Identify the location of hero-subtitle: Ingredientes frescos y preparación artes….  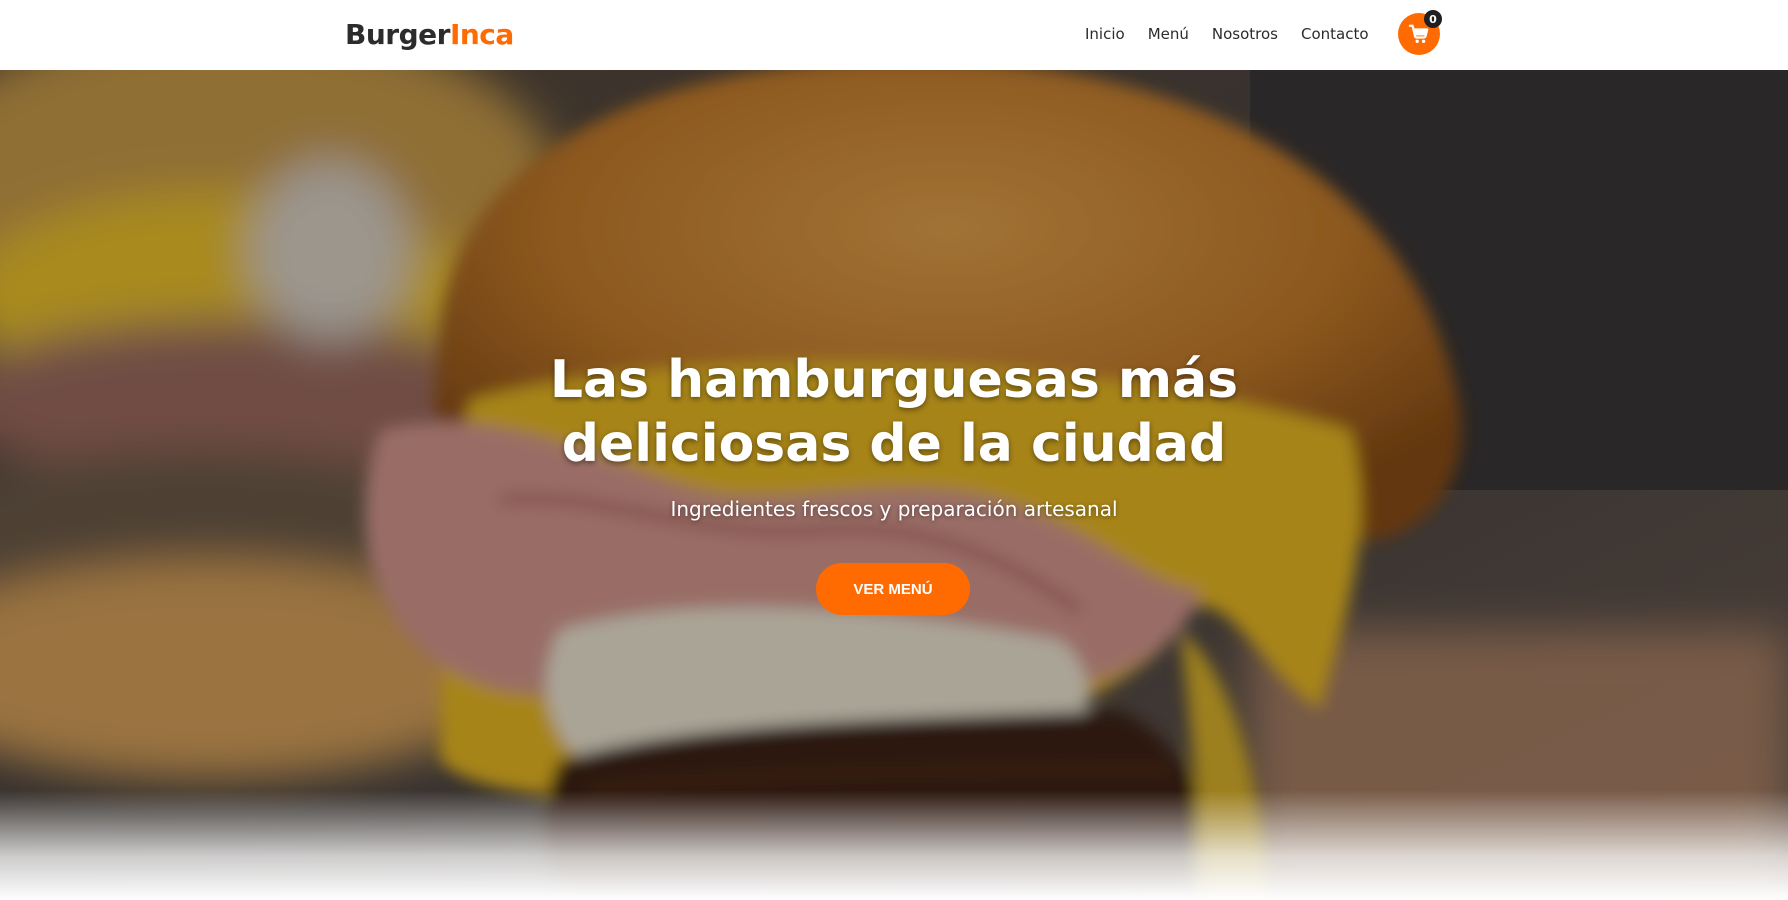
(894, 509).